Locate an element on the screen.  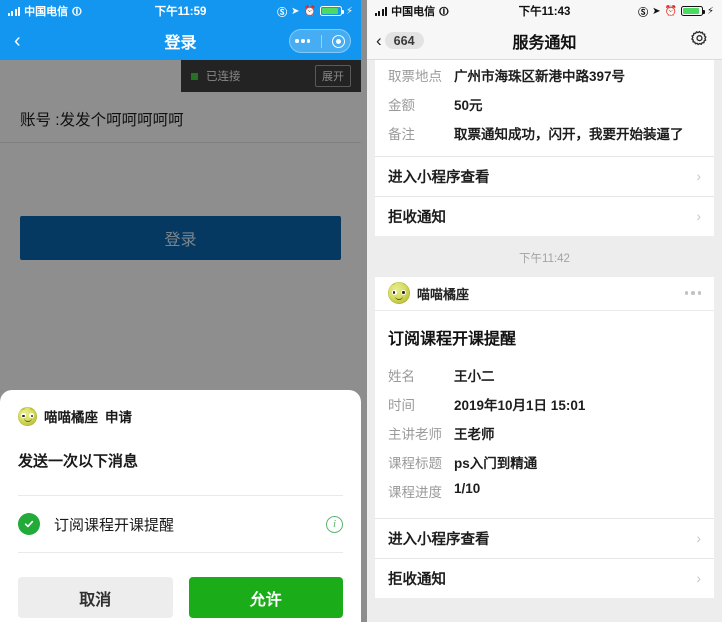
notification-card-header: 喵喵橘座 is located at coordinates (544, 294).